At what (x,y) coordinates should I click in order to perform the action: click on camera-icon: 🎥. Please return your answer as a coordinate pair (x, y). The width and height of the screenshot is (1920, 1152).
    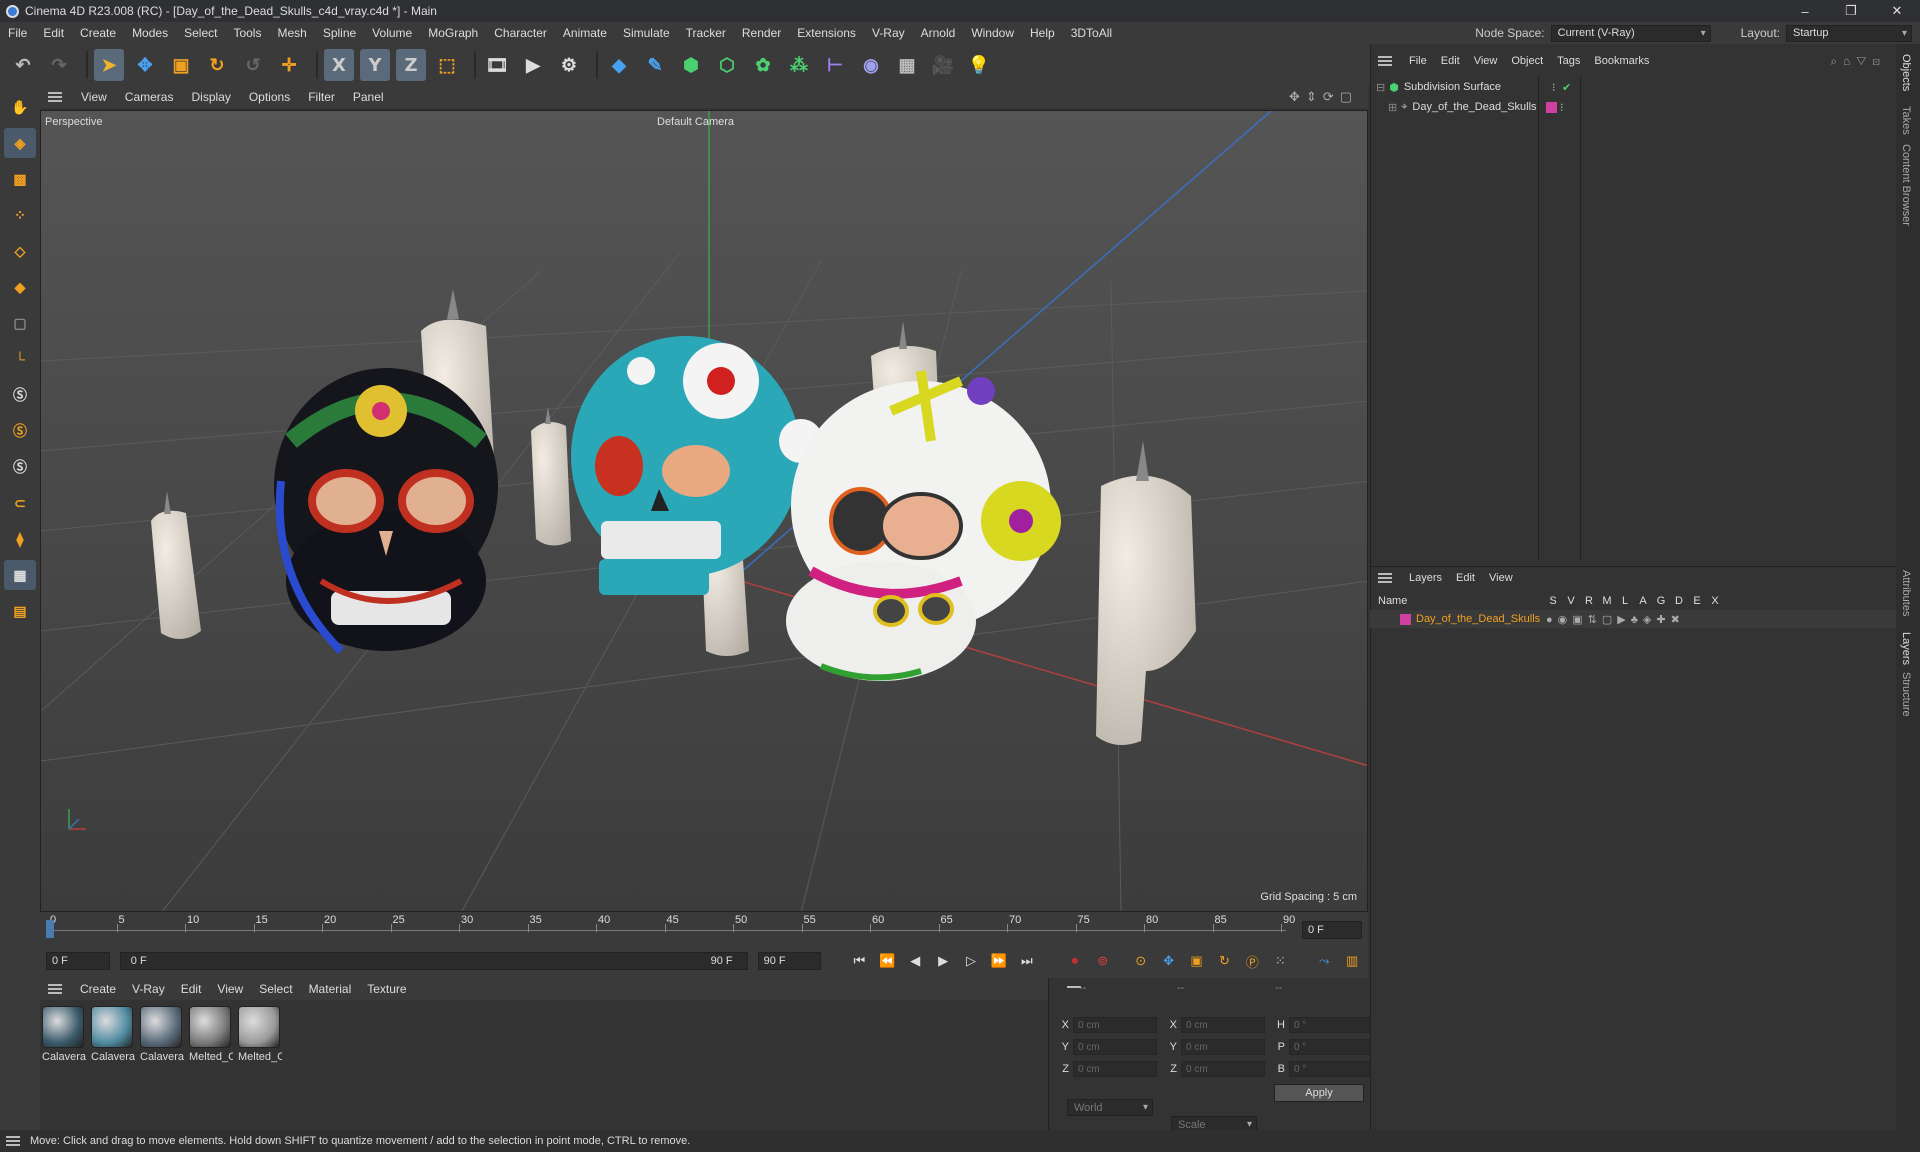
    Looking at the image, I should click on (943, 65).